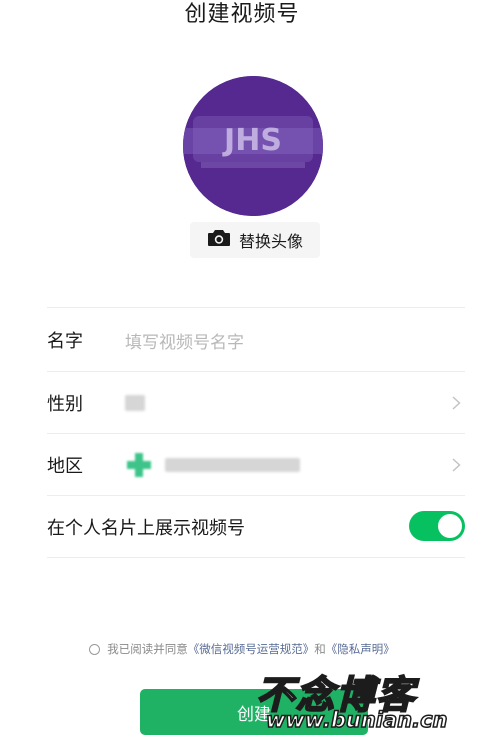 The width and height of the screenshot is (484, 749). I want to click on create-button: 创建, so click(254, 712).